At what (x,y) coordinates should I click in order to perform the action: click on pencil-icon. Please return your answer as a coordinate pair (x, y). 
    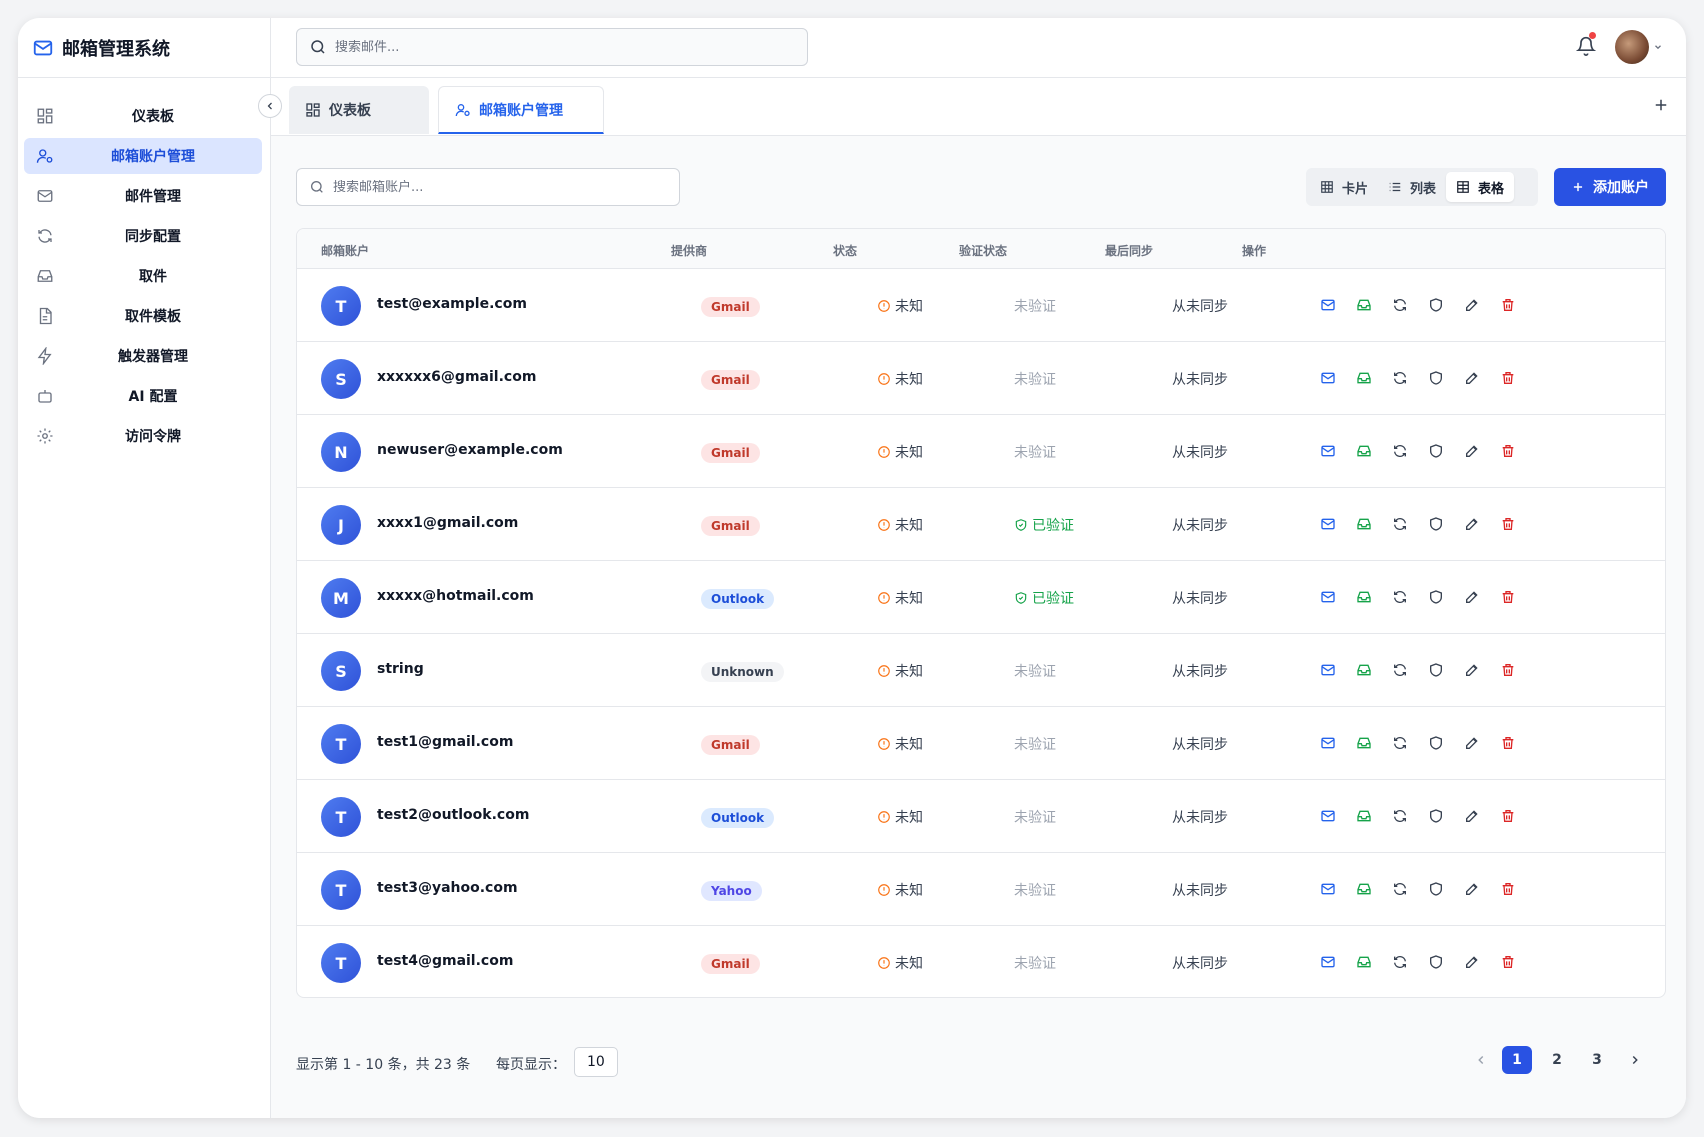
    Looking at the image, I should click on (1472, 597).